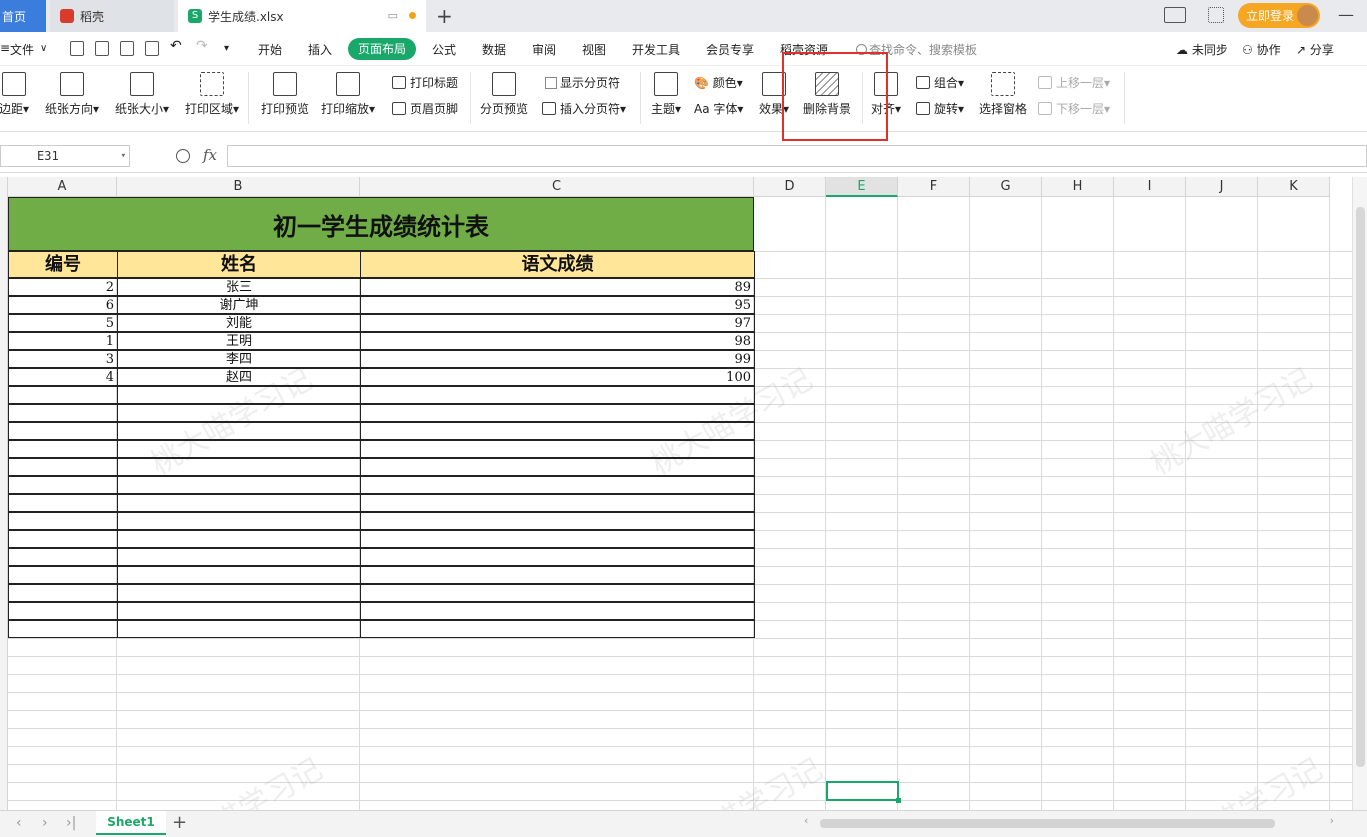 Image resolution: width=1367 pixels, height=837 pixels. Describe the element at coordinates (63, 323) in the screenshot. I see `table-cell: 5` at that location.